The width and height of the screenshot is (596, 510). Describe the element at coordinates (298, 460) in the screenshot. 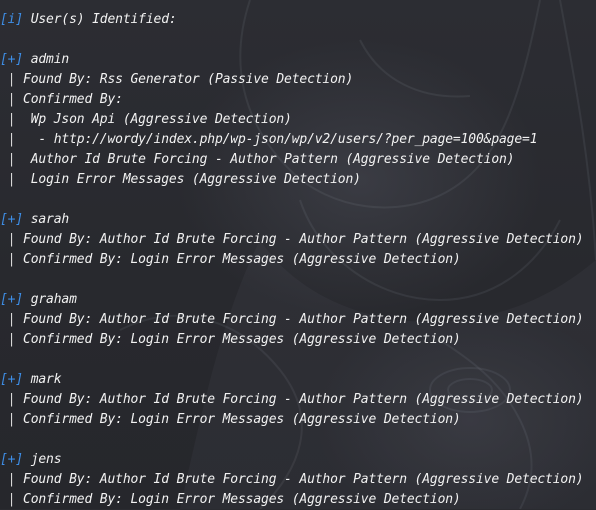

I see `user-jens-heading: [+] jens` at that location.